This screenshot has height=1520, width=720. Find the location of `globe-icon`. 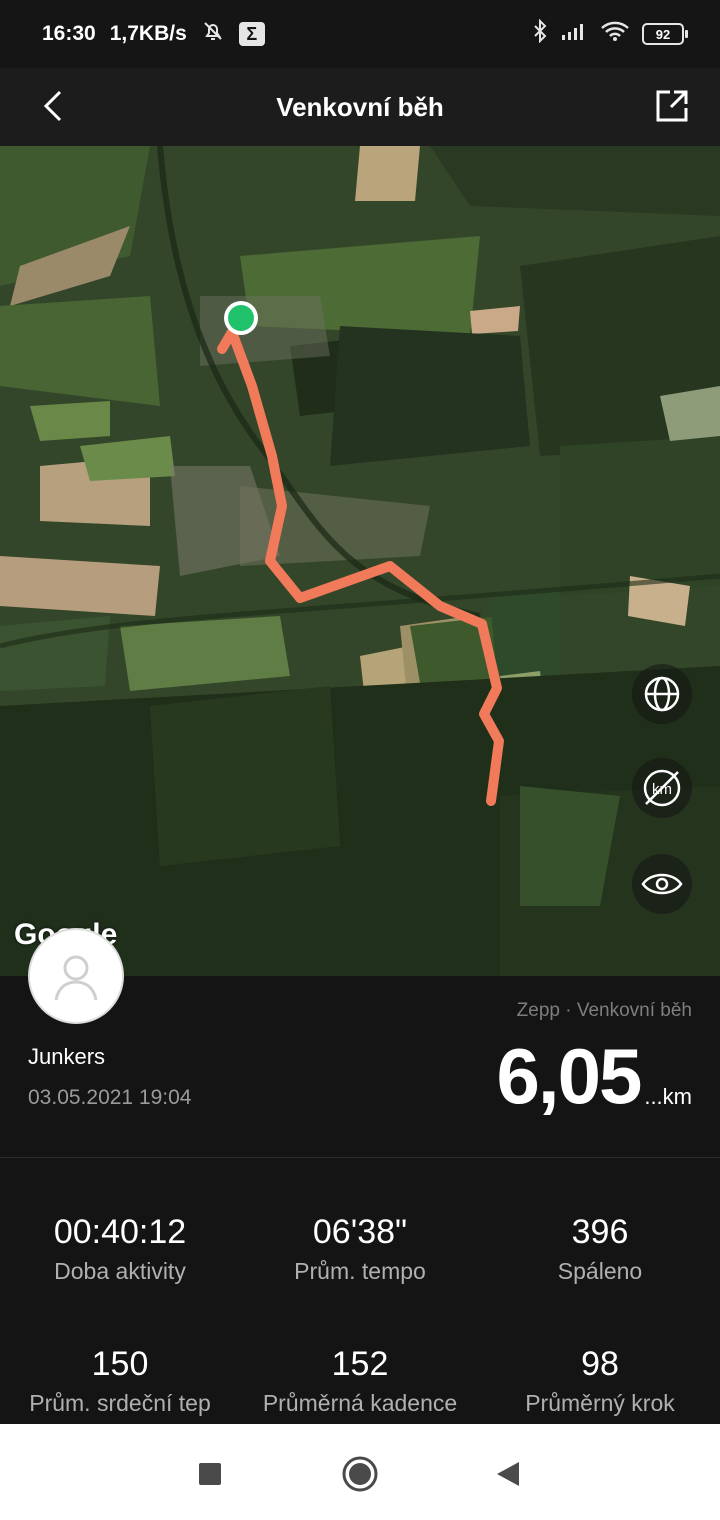

globe-icon is located at coordinates (662, 694).